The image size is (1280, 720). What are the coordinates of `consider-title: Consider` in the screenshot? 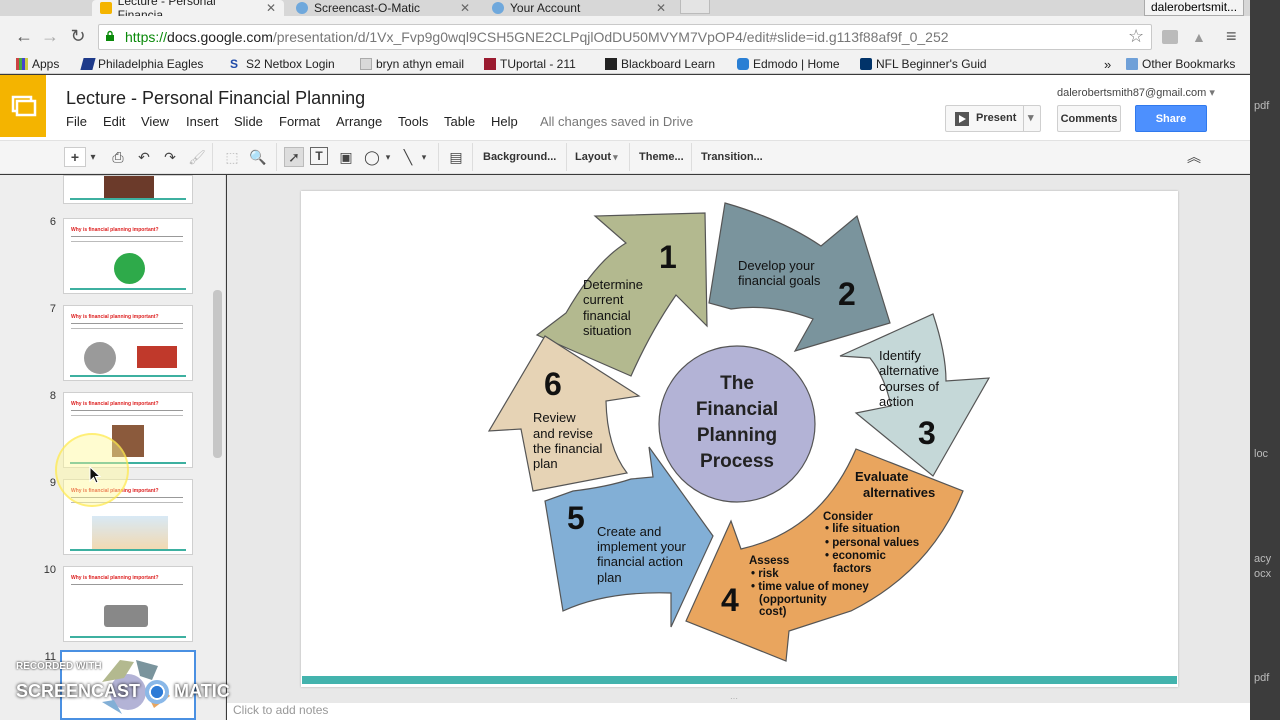 It's located at (848, 517).